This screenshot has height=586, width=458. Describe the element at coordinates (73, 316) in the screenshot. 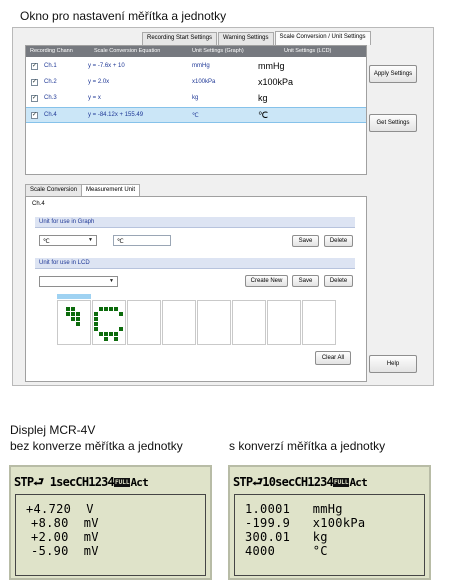

I see `degree-c-glyph` at that location.